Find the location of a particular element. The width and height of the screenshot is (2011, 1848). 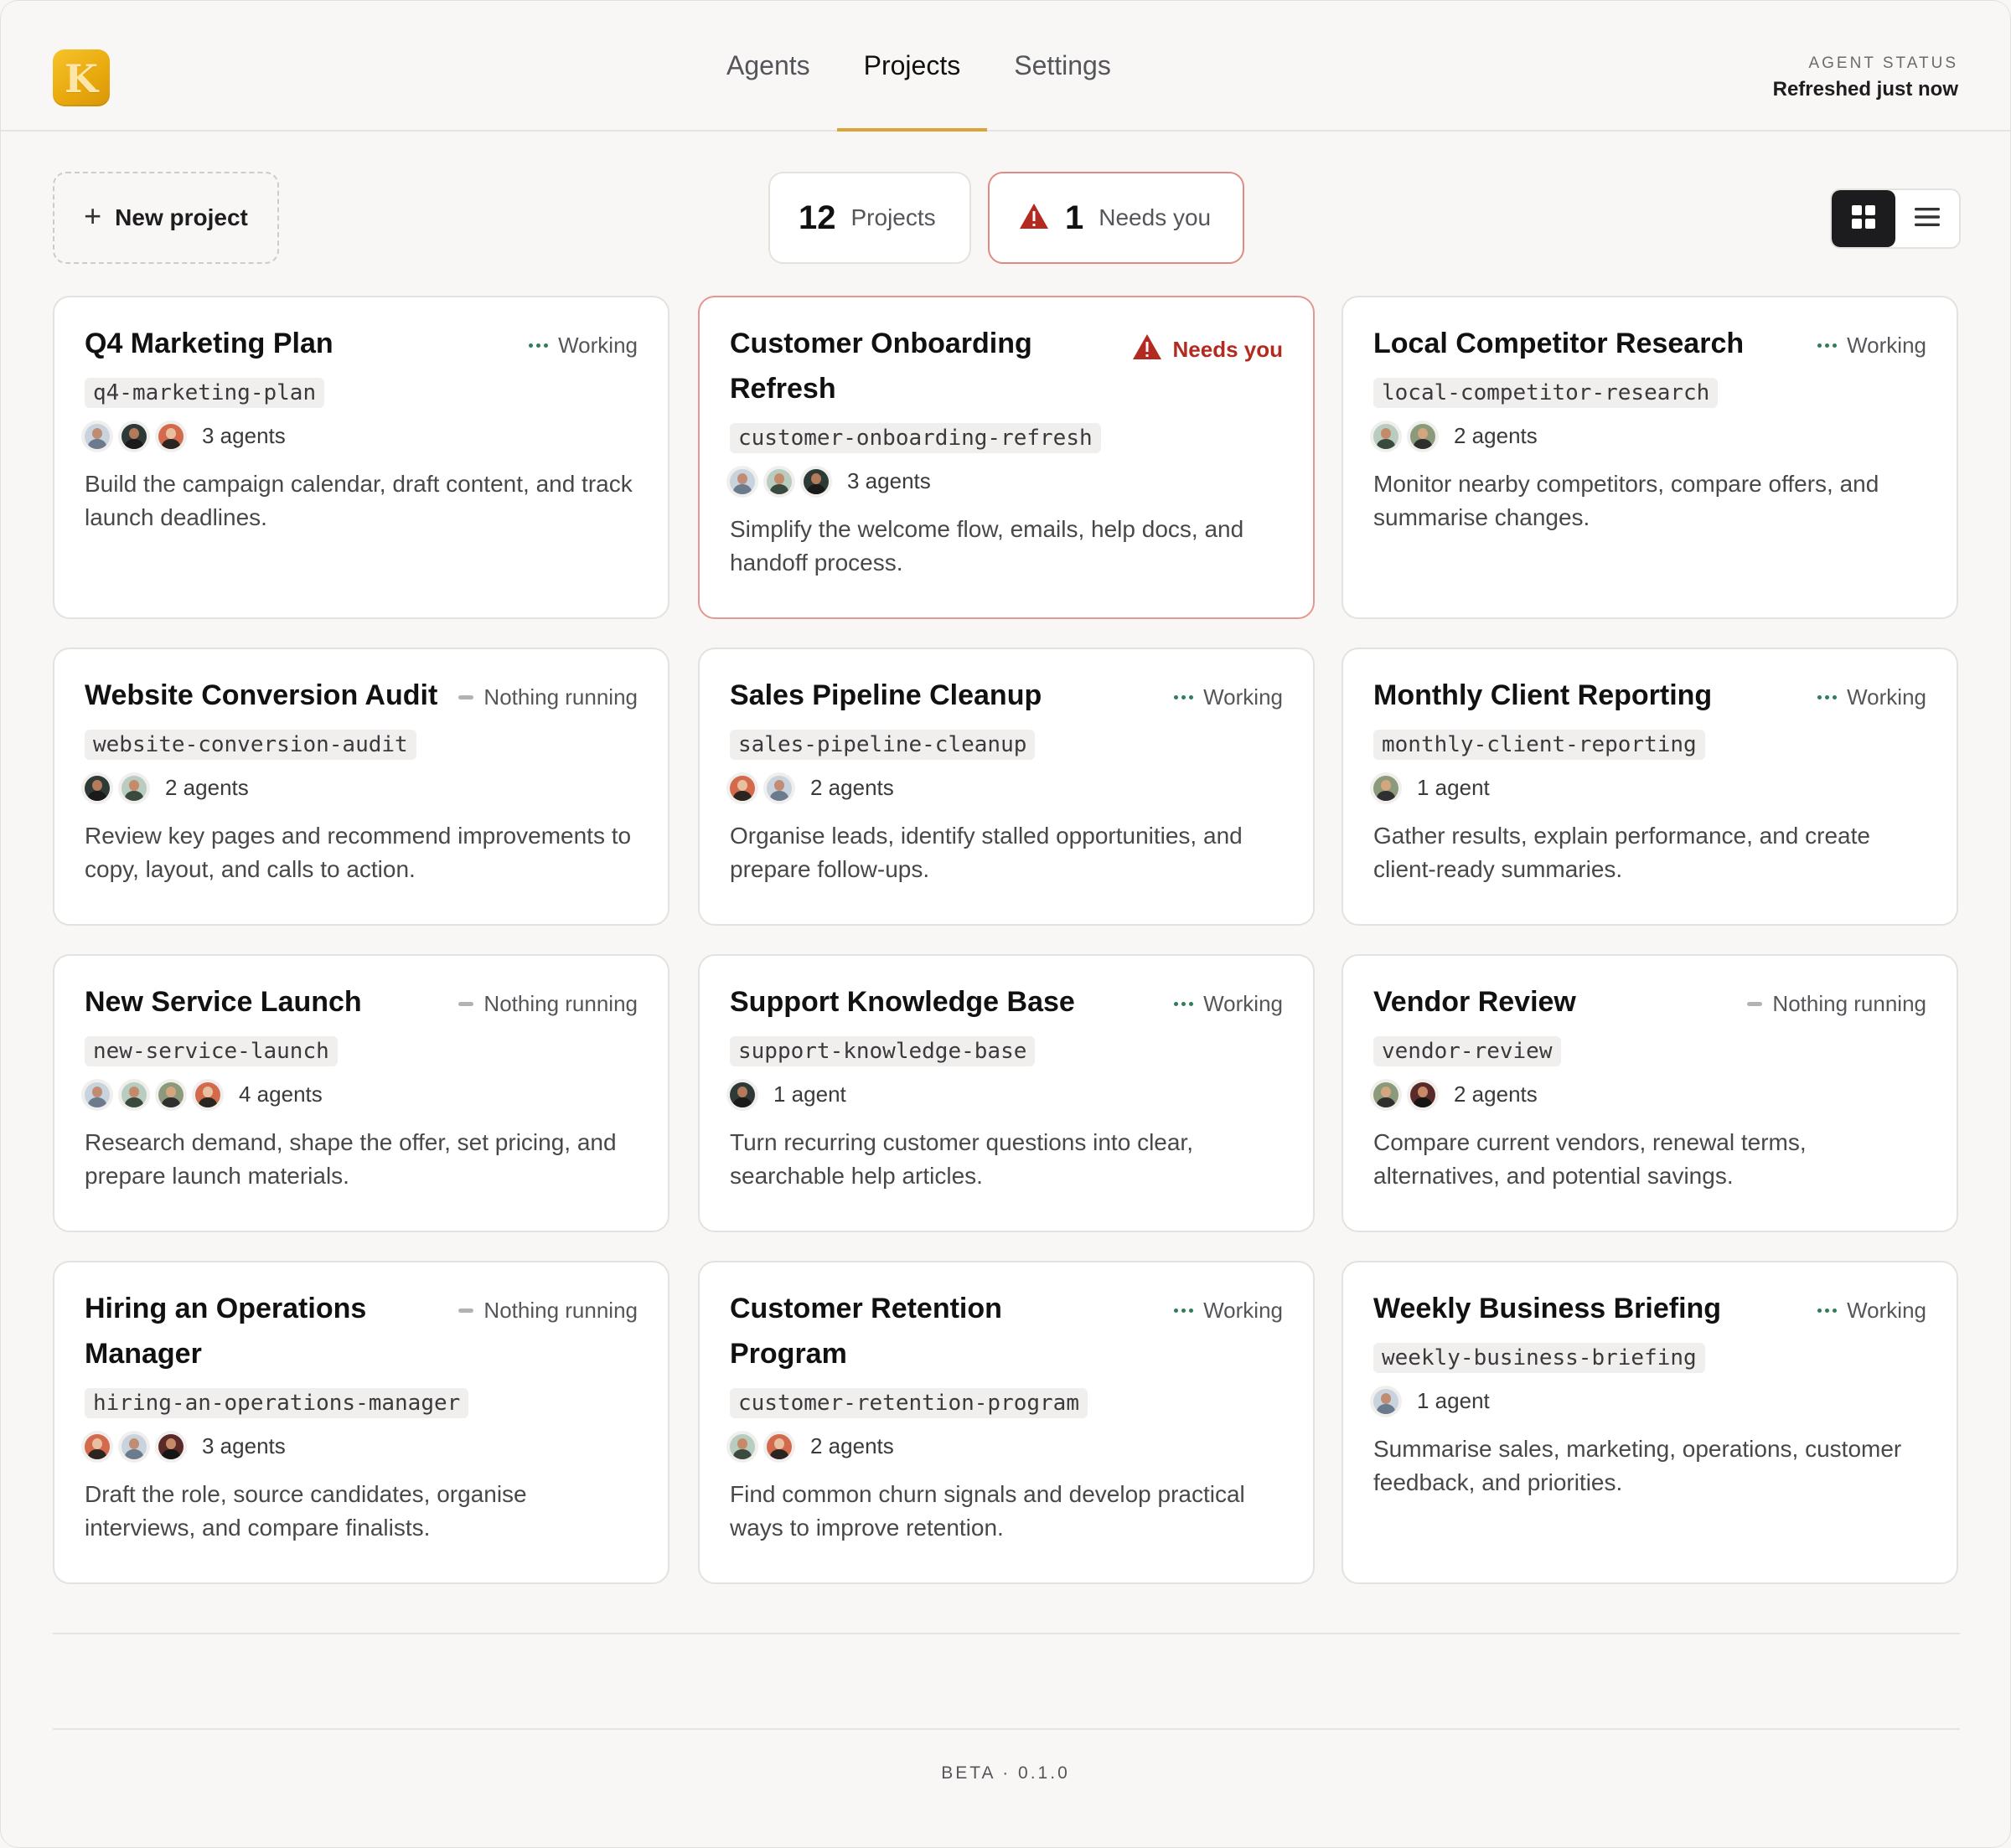

list-view-button is located at coordinates (1927, 219).